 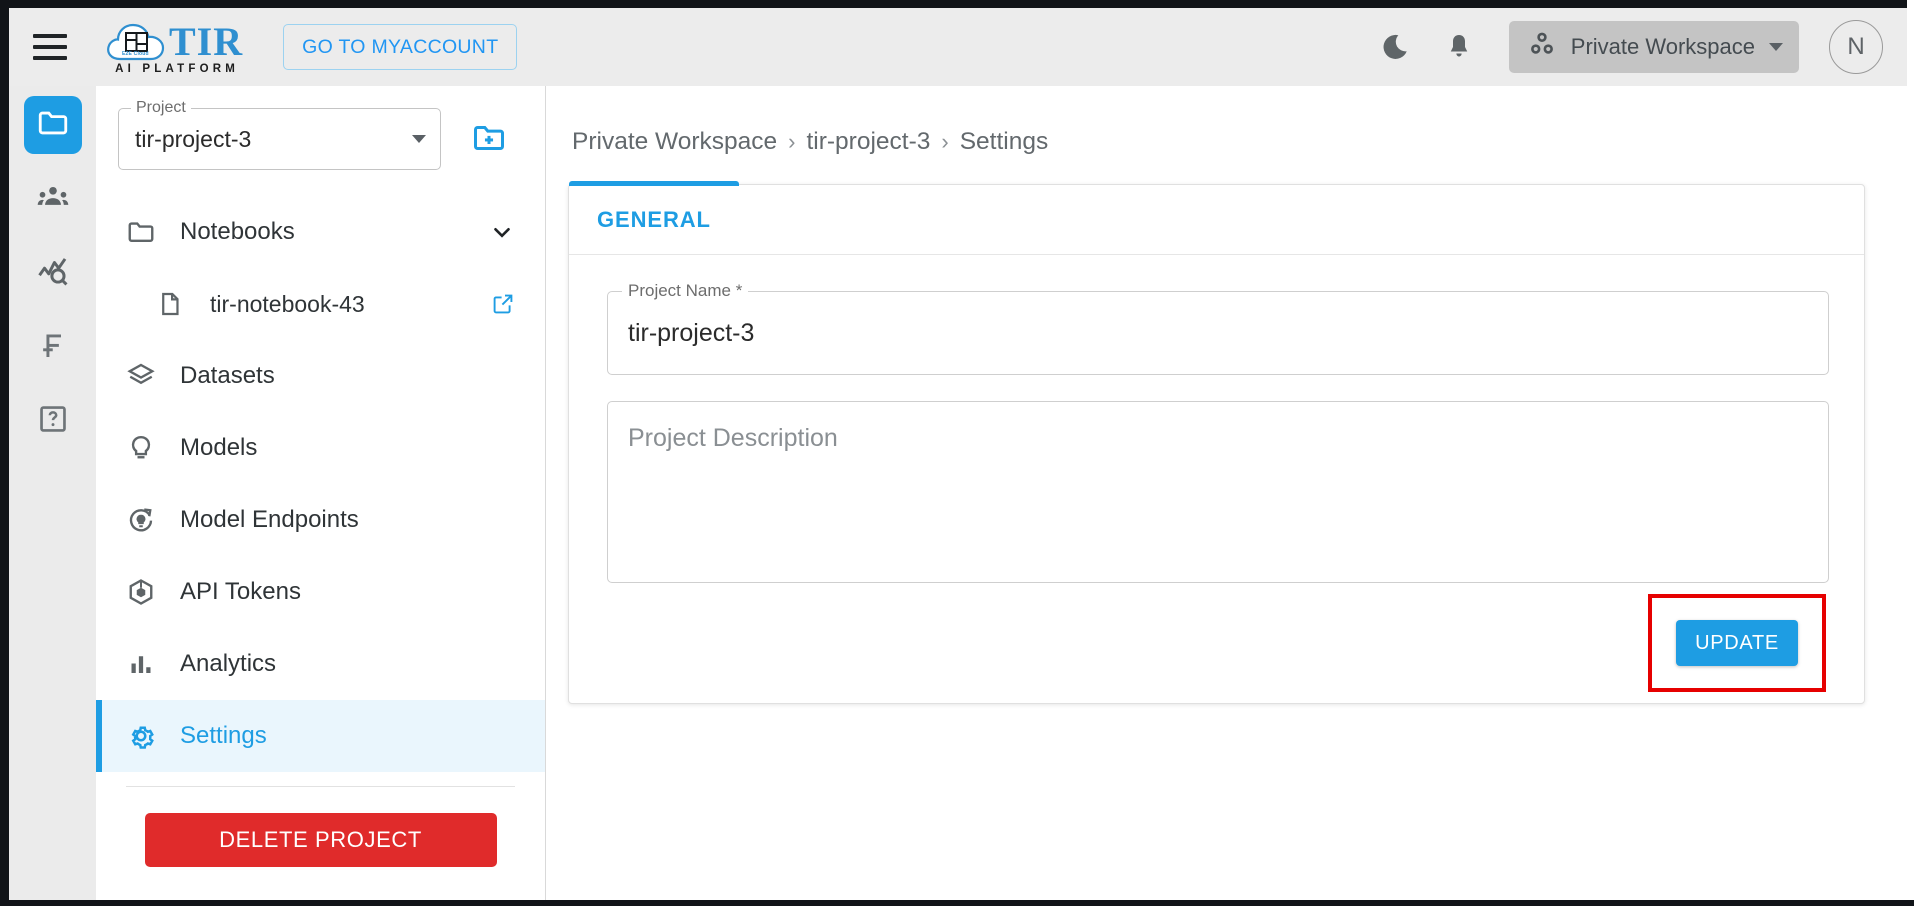 I want to click on go-to-myaccount-button: GO TO MYACCOUNT, so click(x=400, y=47).